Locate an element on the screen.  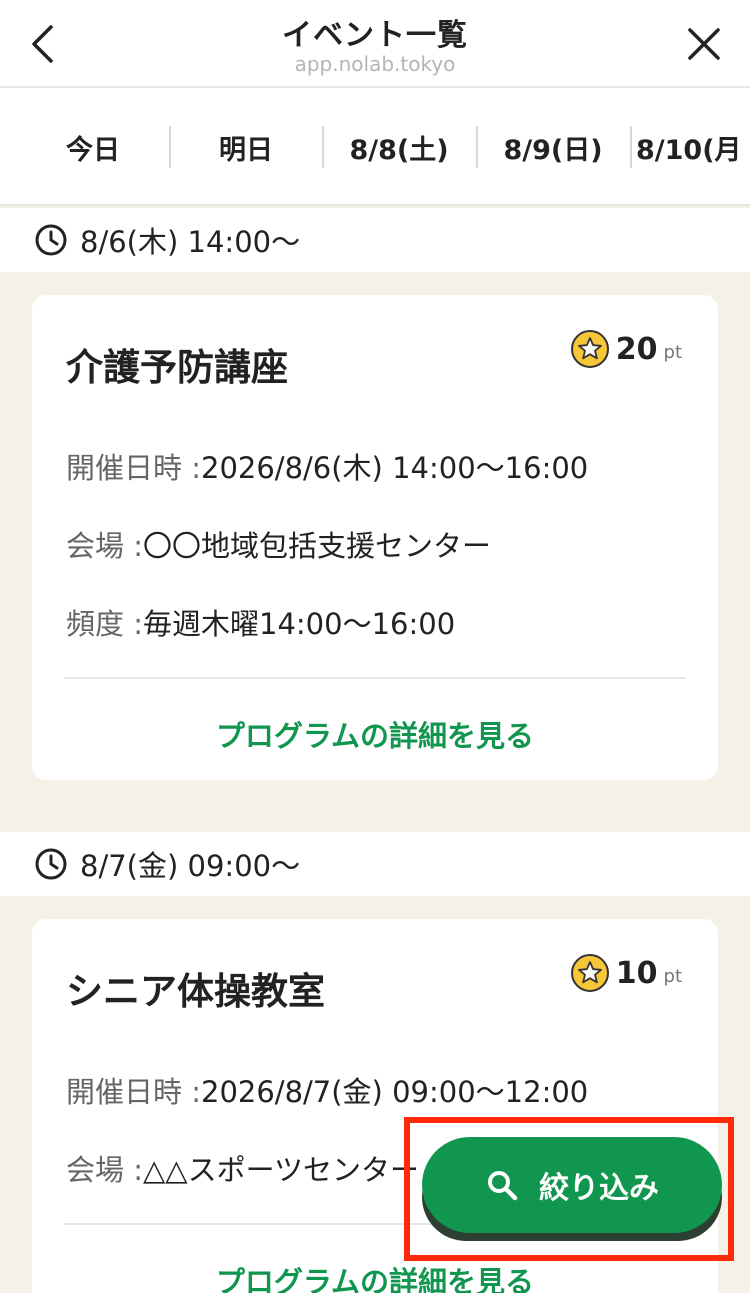
event-time: 8/7(金) 09:00〜 is located at coordinates (190, 866).